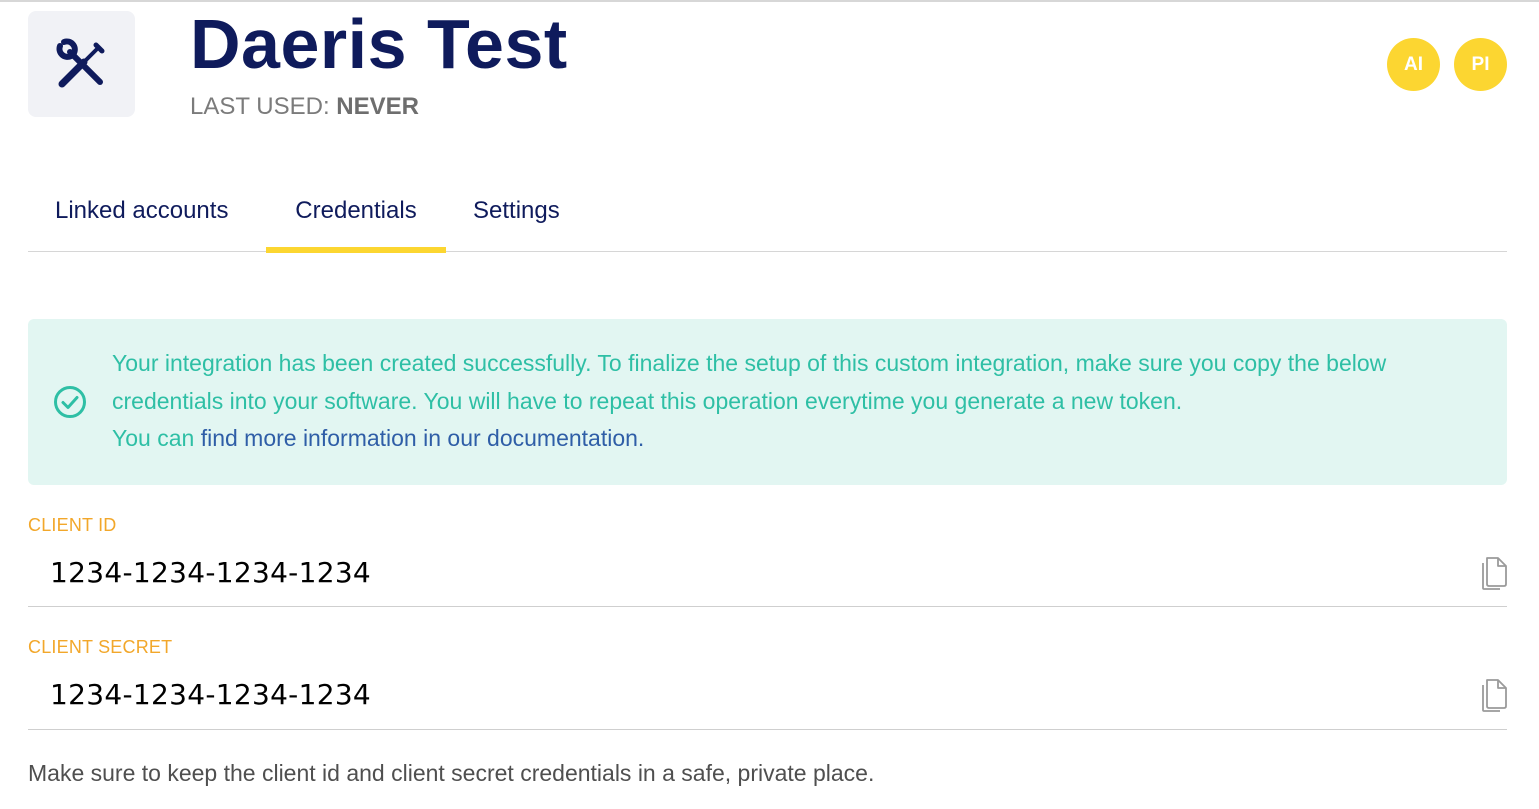 Image resolution: width=1539 pixels, height=809 pixels. Describe the element at coordinates (141, 220) in the screenshot. I see `tab-linked-accounts: Linked accounts` at that location.